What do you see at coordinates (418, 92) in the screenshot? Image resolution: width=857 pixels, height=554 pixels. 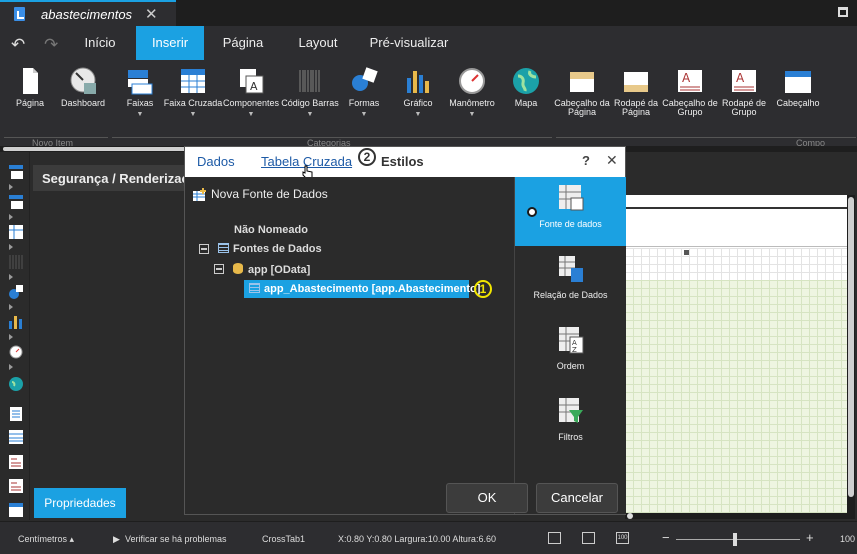 I see `ribbon-grafico-button: Gráfico ▼` at bounding box center [418, 92].